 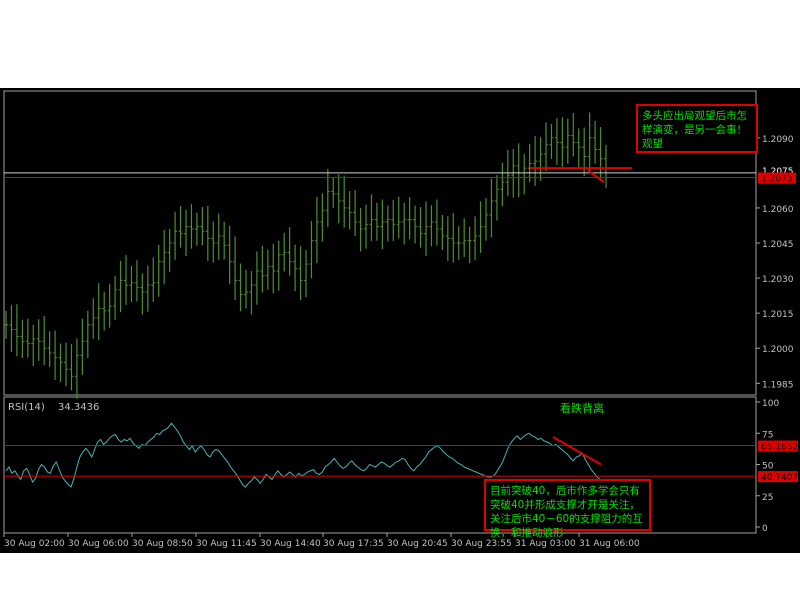 I want to click on rsi-tick-label: 75, so click(x=767, y=435).